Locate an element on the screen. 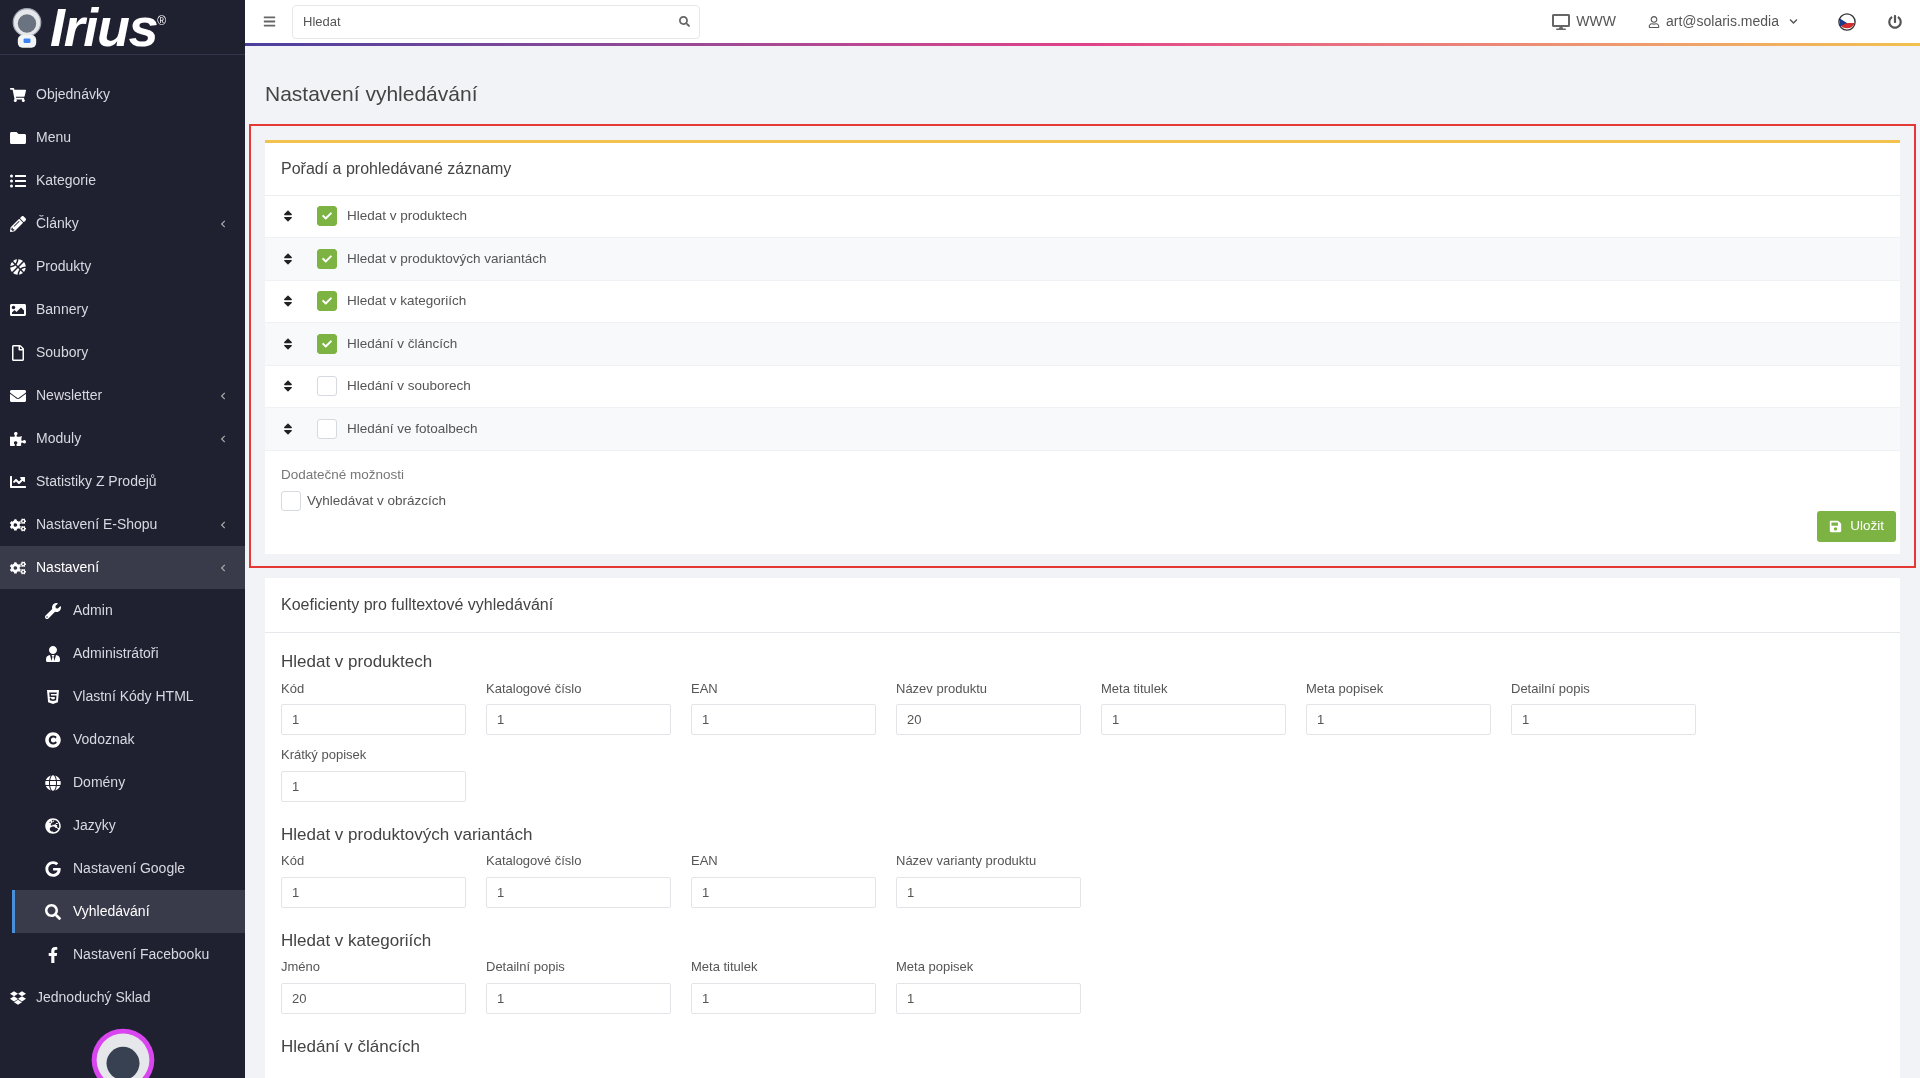  menu-icon is located at coordinates (269, 21).